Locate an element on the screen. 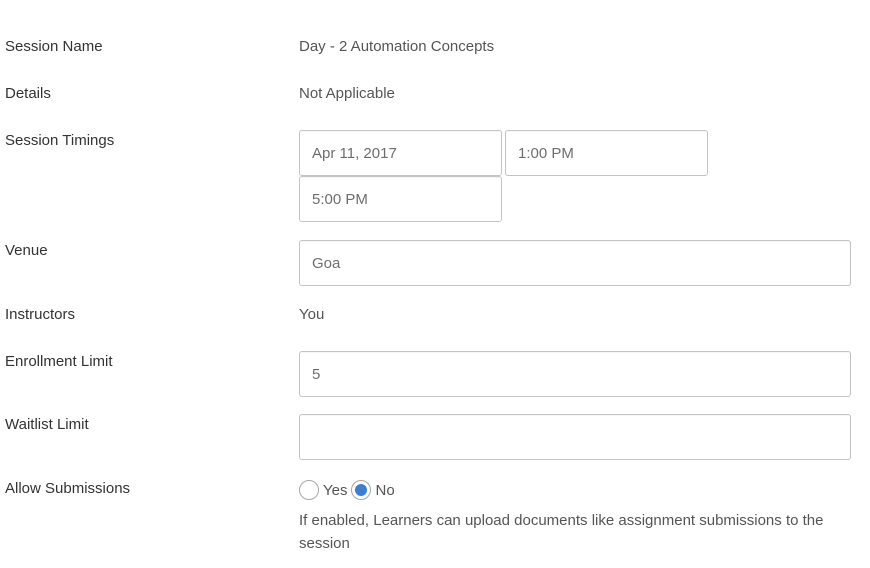 The height and width of the screenshot is (568, 870). session-timings-label: Session Timings is located at coordinates (60, 140).